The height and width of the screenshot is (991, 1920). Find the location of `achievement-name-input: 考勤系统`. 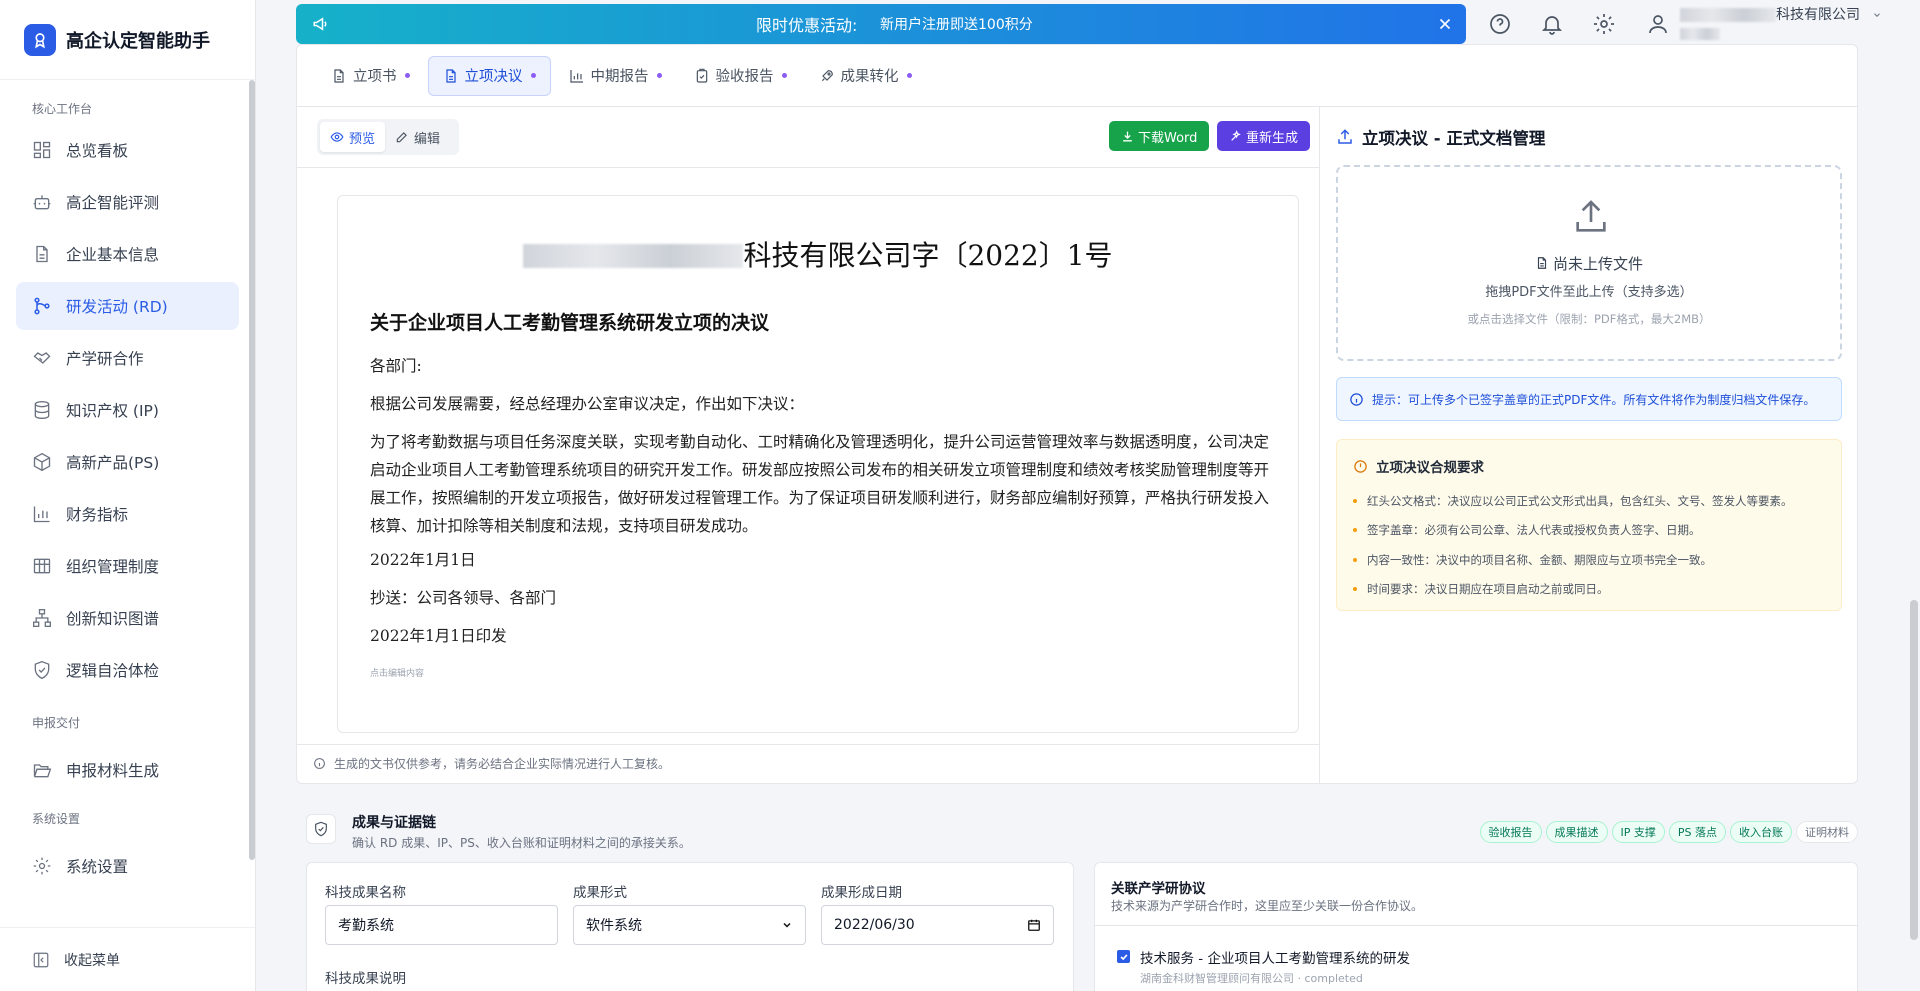

achievement-name-input: 考勤系统 is located at coordinates (441, 925).